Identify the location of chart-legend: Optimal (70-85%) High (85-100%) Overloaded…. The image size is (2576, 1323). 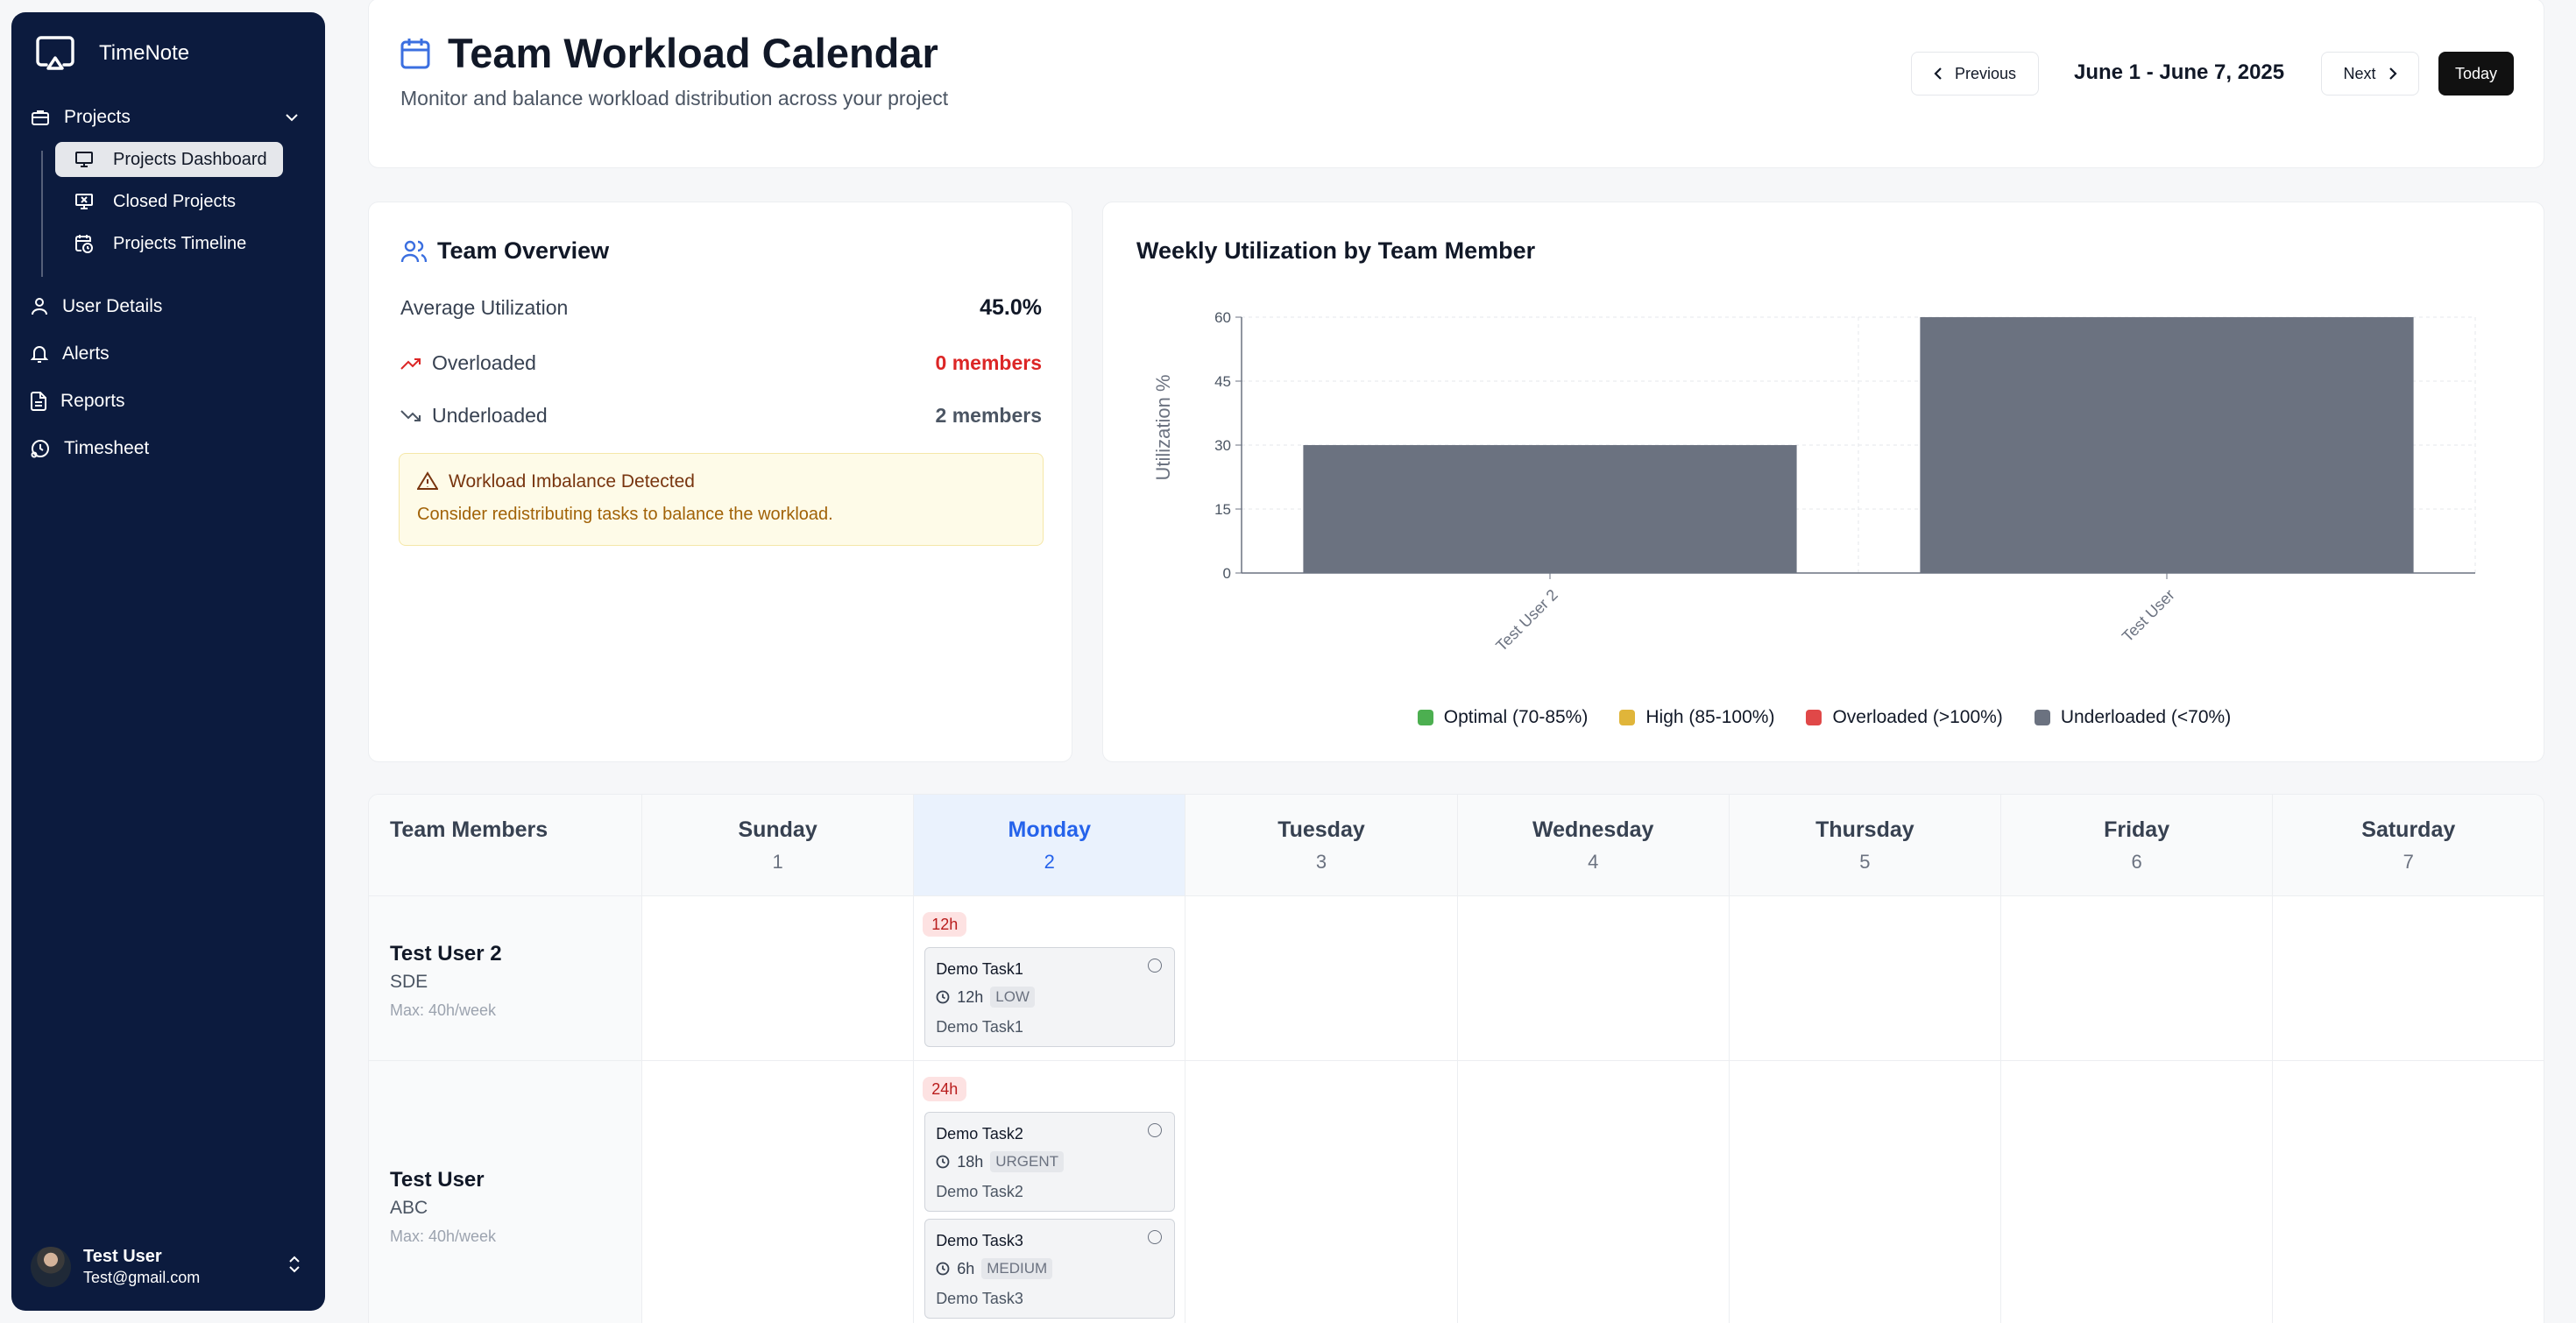
(1824, 717).